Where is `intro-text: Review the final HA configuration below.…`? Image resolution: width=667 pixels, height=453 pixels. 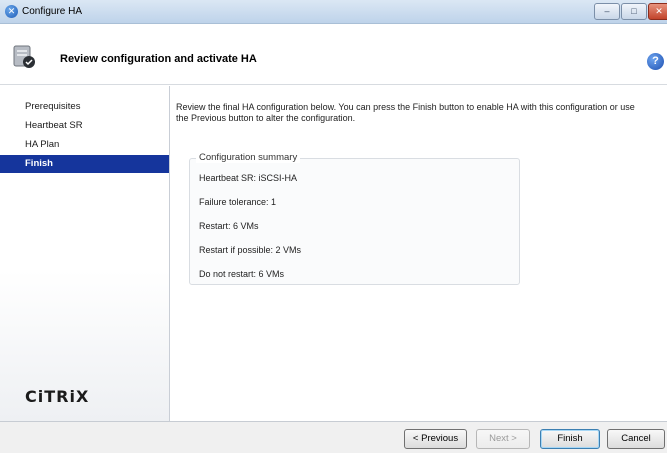
intro-text: Review the final HA configuration below.… is located at coordinates (405, 112).